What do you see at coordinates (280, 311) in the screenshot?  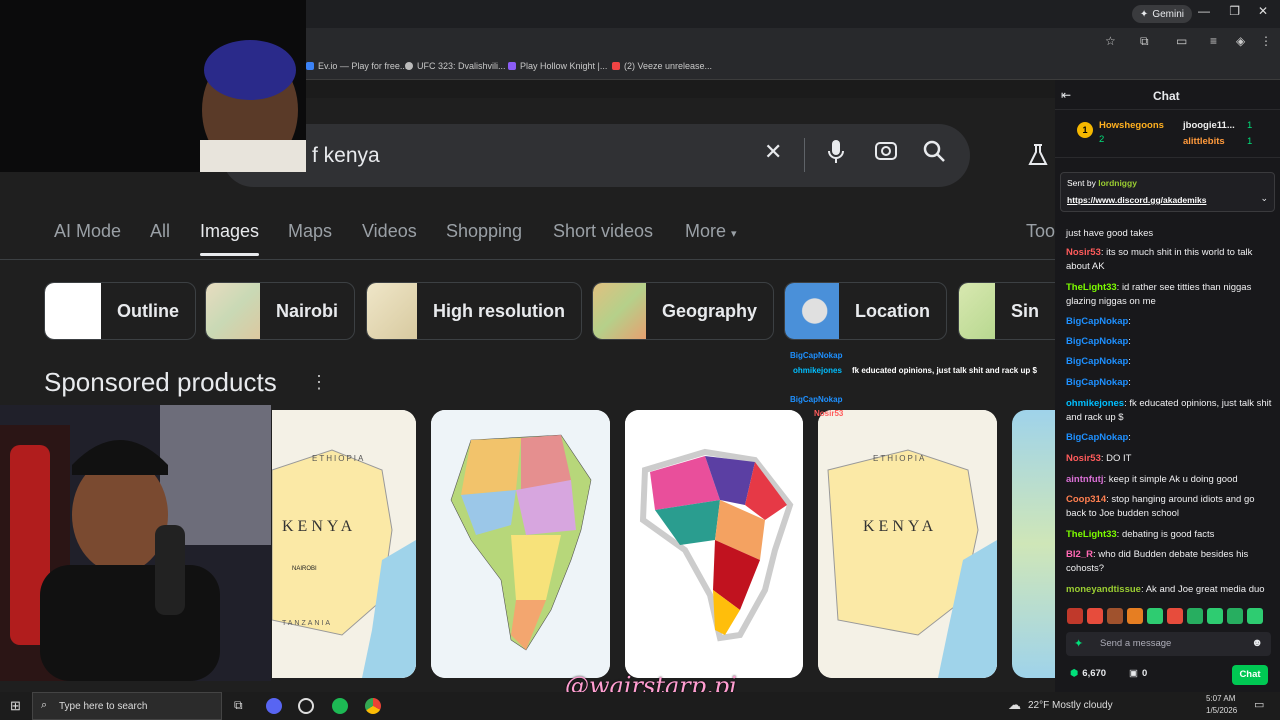 I see `filter-chip-nairobi: Nairobi` at bounding box center [280, 311].